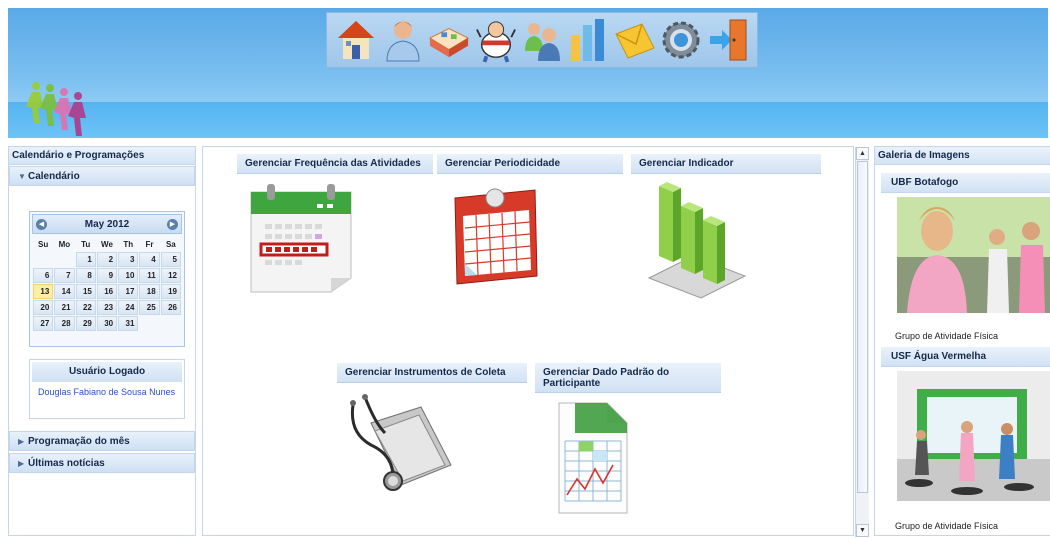 The height and width of the screenshot is (538, 1050). Describe the element at coordinates (85, 291) in the screenshot. I see `calendar-day: 15` at that location.